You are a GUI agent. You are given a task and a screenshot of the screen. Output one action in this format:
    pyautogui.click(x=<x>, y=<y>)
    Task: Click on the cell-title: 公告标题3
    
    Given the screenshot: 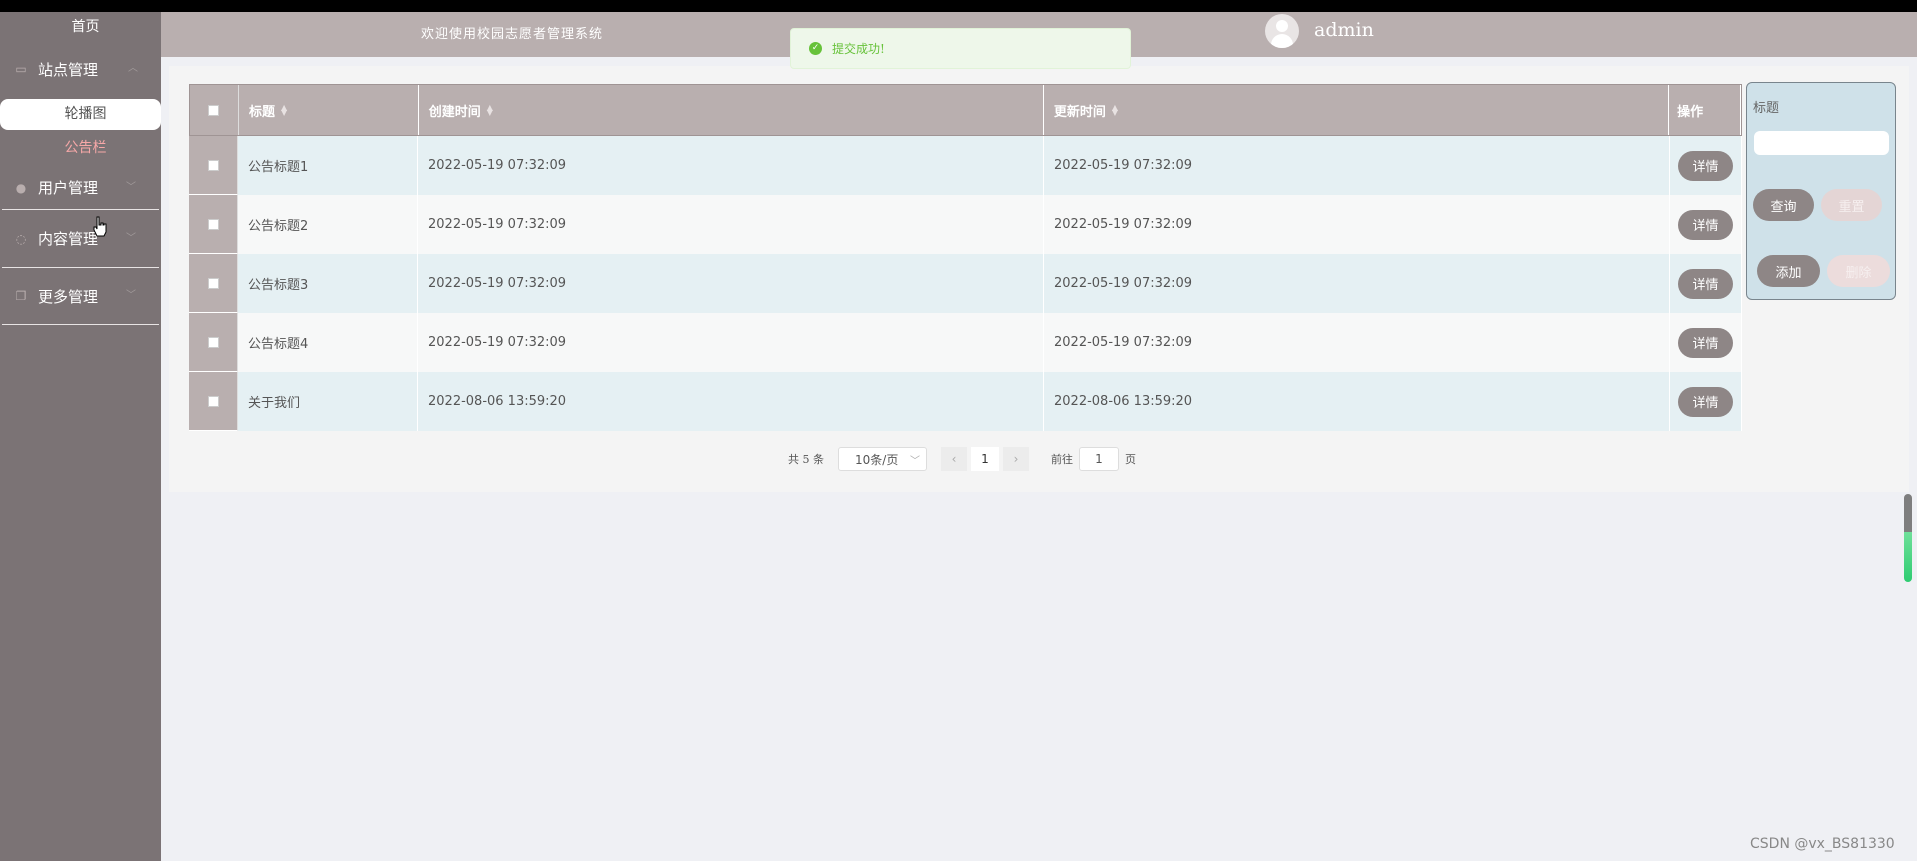 What is the action you would take?
    pyautogui.click(x=328, y=283)
    